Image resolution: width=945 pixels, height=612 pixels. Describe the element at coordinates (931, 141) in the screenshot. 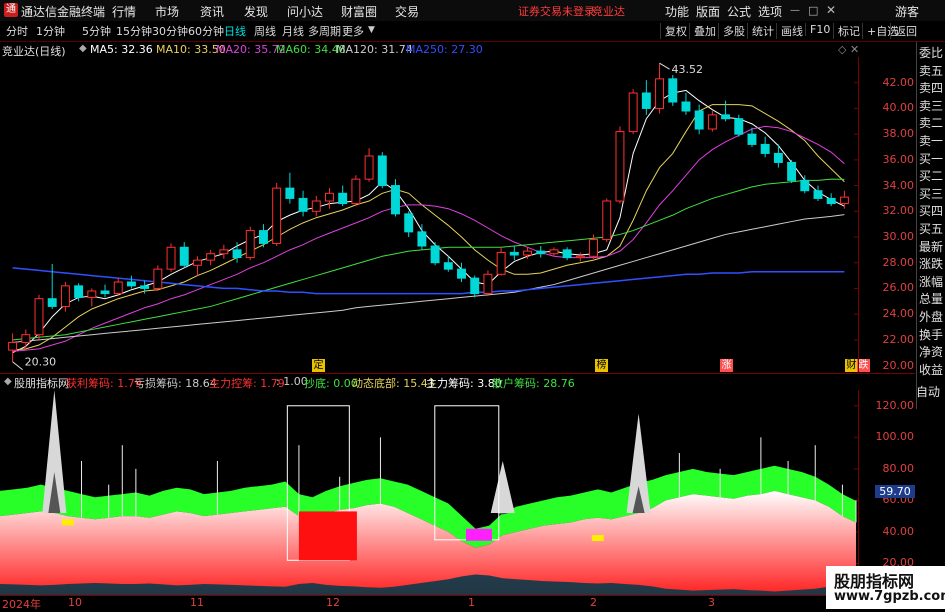

I see `side-item-5: 卖一` at that location.